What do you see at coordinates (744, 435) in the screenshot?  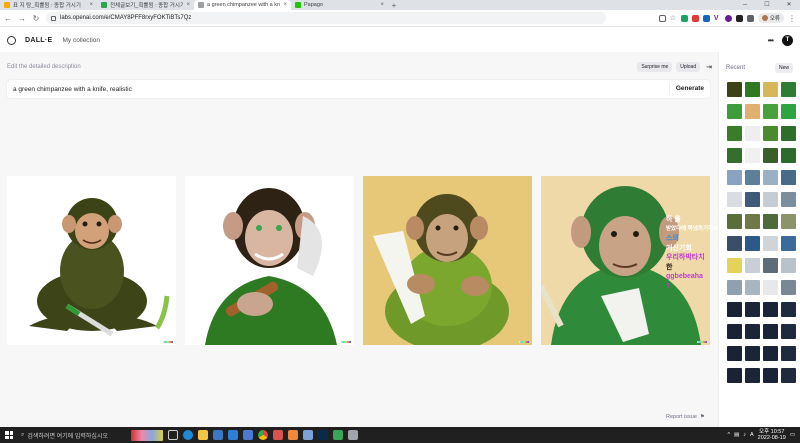 I see `volume-icon: ♪` at bounding box center [744, 435].